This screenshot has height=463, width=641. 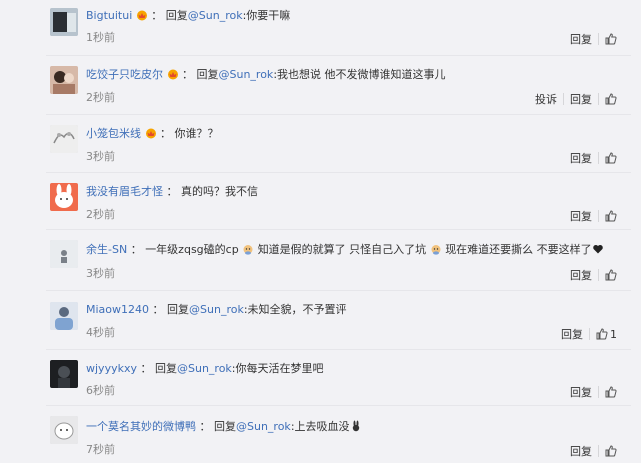 I want to click on comment-item: Bigtuitui ： 回复@Sun_rok:你要干嘛 1秒前 回复, so click(x=320, y=28).